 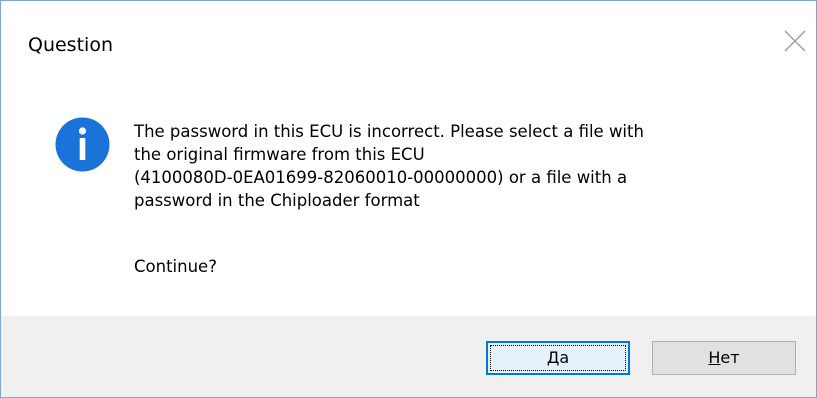 What do you see at coordinates (730, 357) in the screenshot?
I see `no-button-label: ет` at bounding box center [730, 357].